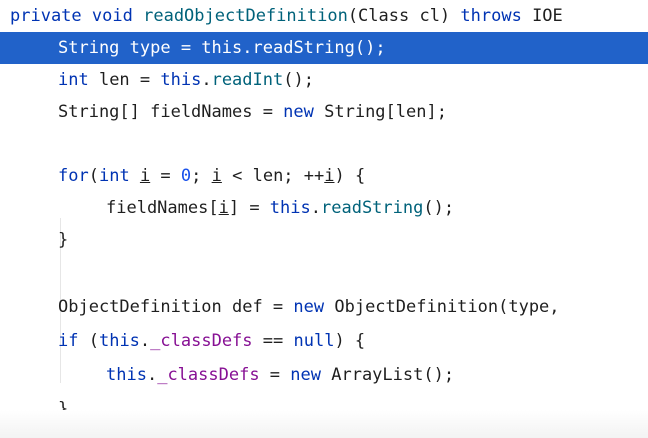 This screenshot has height=438, width=648. I want to click on code-text: String[] fieldNames =, so click(171, 112).